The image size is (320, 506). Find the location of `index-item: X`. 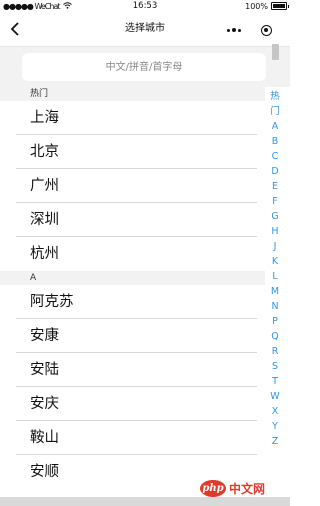

index-item: X is located at coordinates (275, 411).